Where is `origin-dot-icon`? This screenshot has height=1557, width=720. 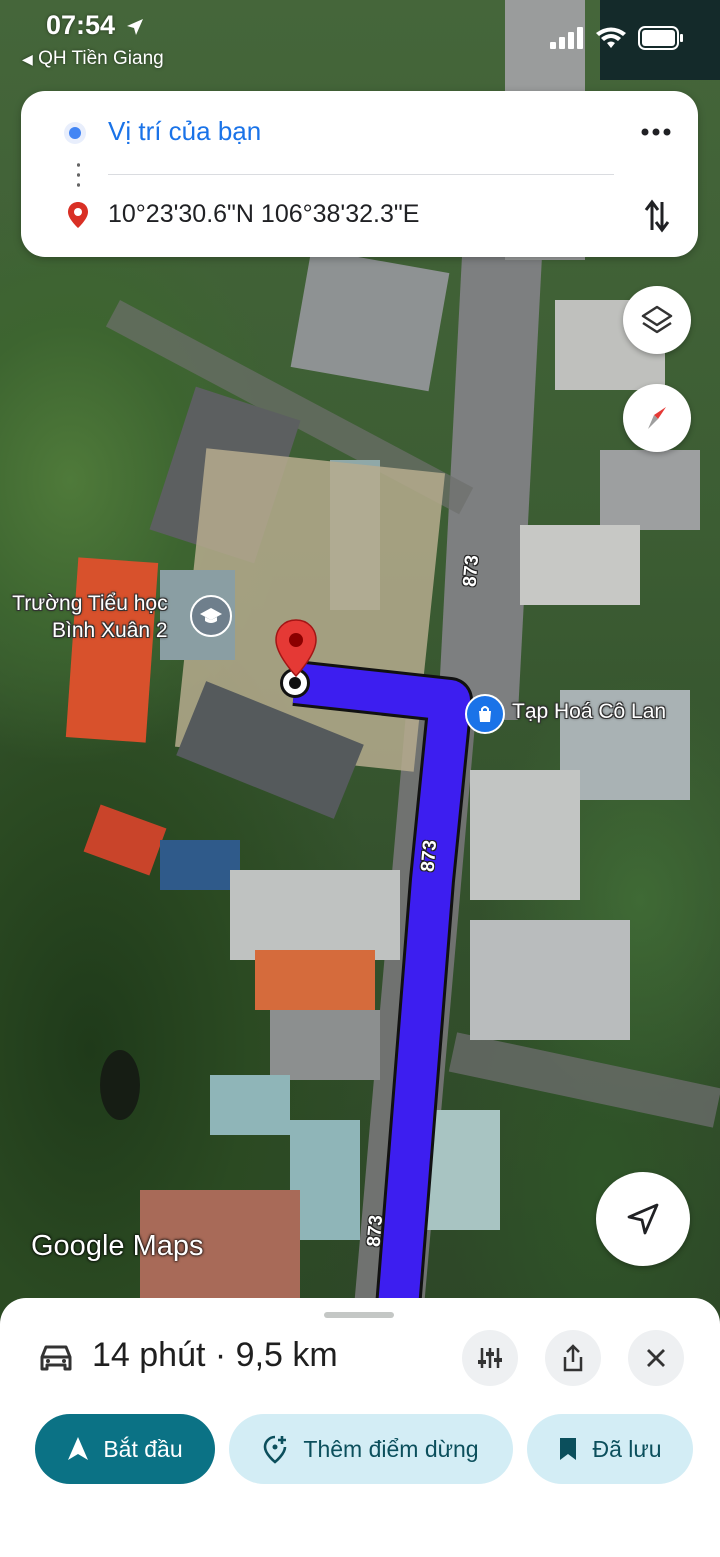 origin-dot-icon is located at coordinates (75, 133).